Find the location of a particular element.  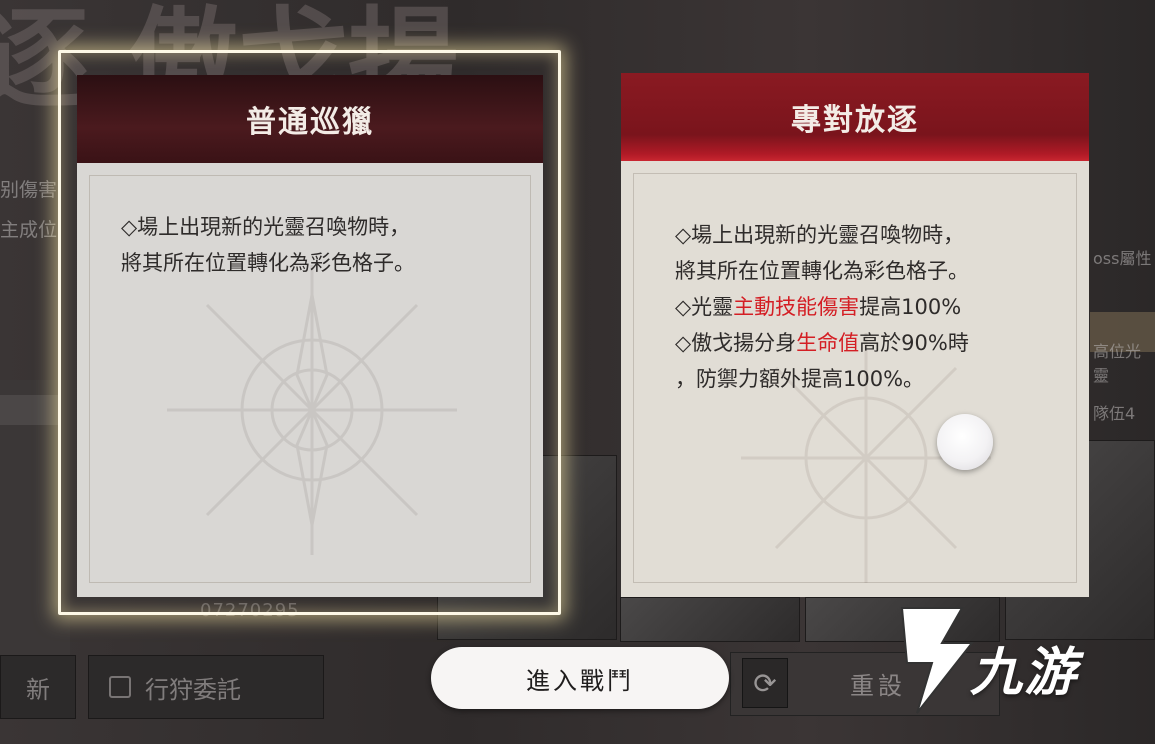

line-text: 高於90%時 is located at coordinates (914, 343).